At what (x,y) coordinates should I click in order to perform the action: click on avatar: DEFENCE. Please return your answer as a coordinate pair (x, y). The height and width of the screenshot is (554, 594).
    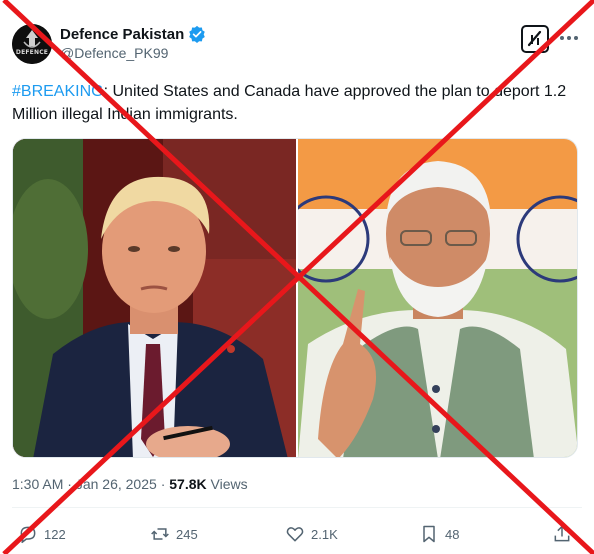
    Looking at the image, I should click on (32, 44).